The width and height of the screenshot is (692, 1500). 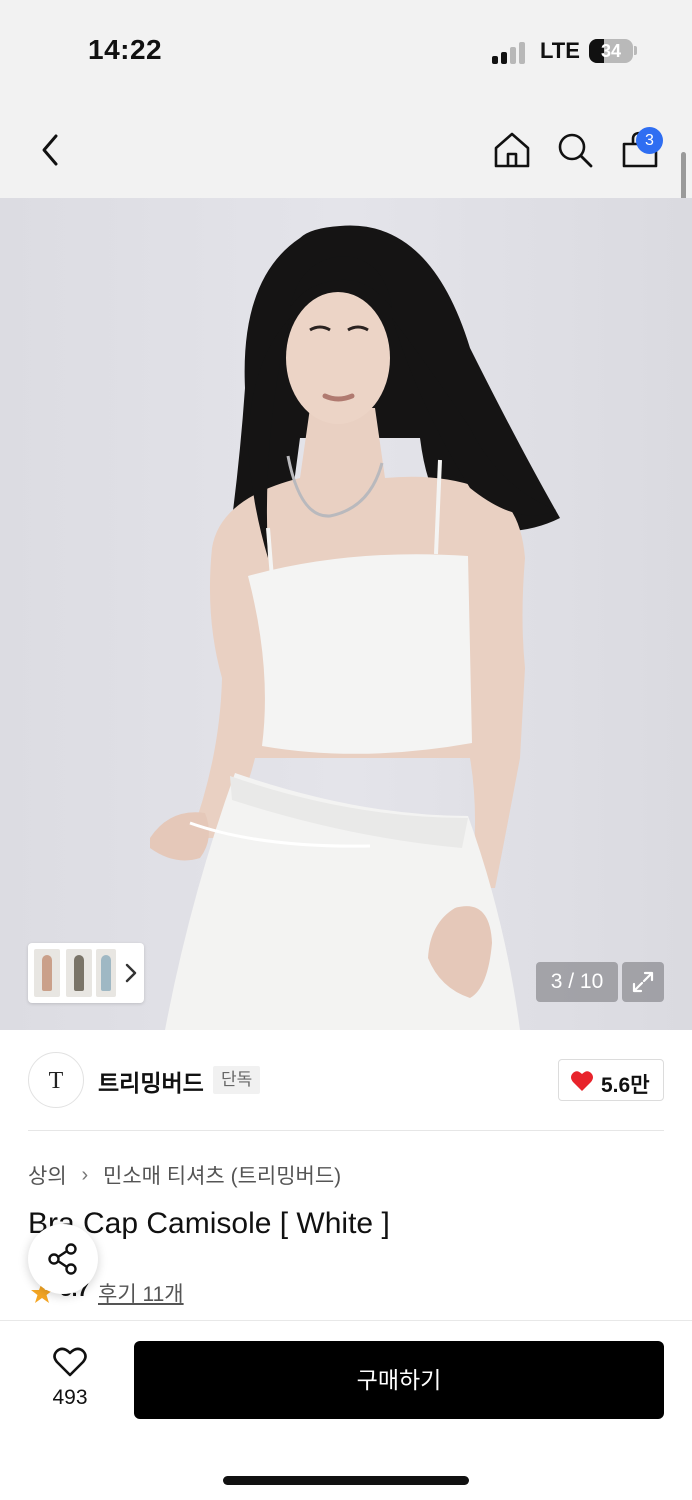 What do you see at coordinates (575, 150) in the screenshot?
I see `search-button` at bounding box center [575, 150].